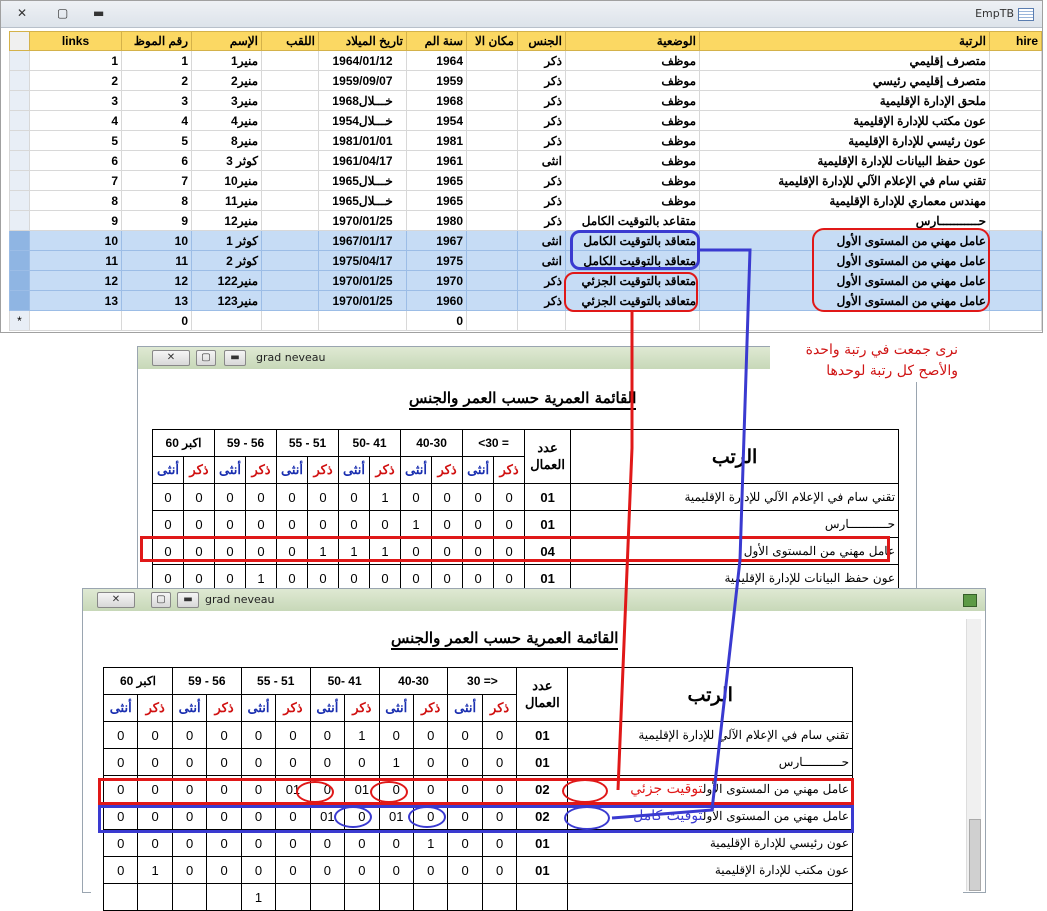  I want to click on cell-birth: خـــلال1968, so click(362, 100).